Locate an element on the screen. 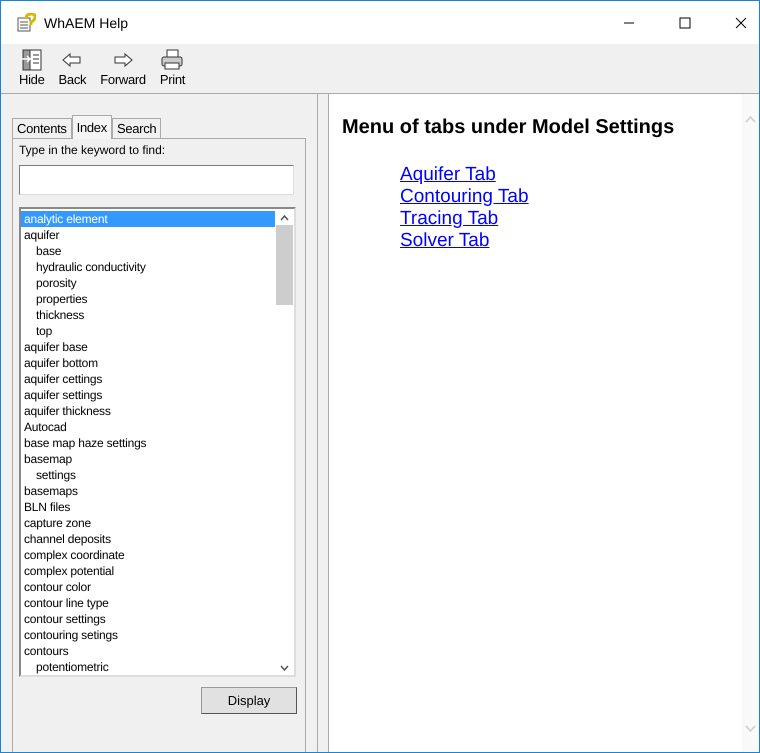  topic-link: Solver Tab is located at coordinates (445, 241).